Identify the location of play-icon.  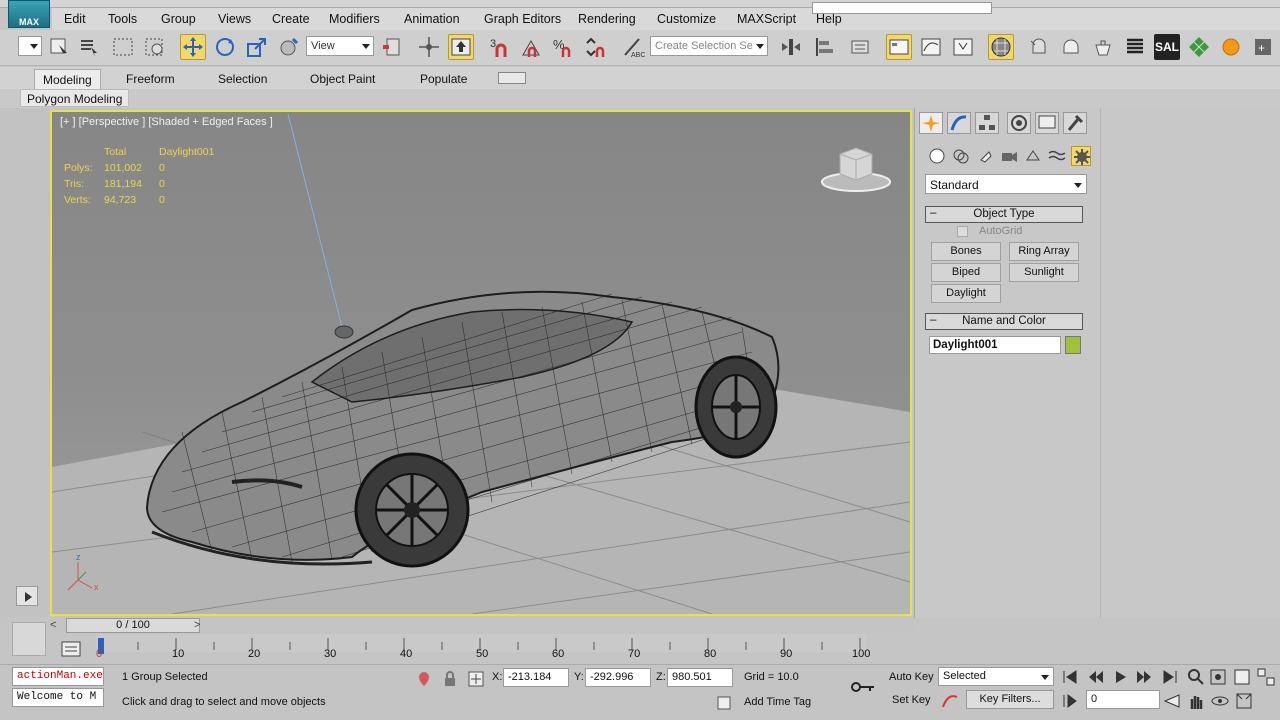
(1120, 677).